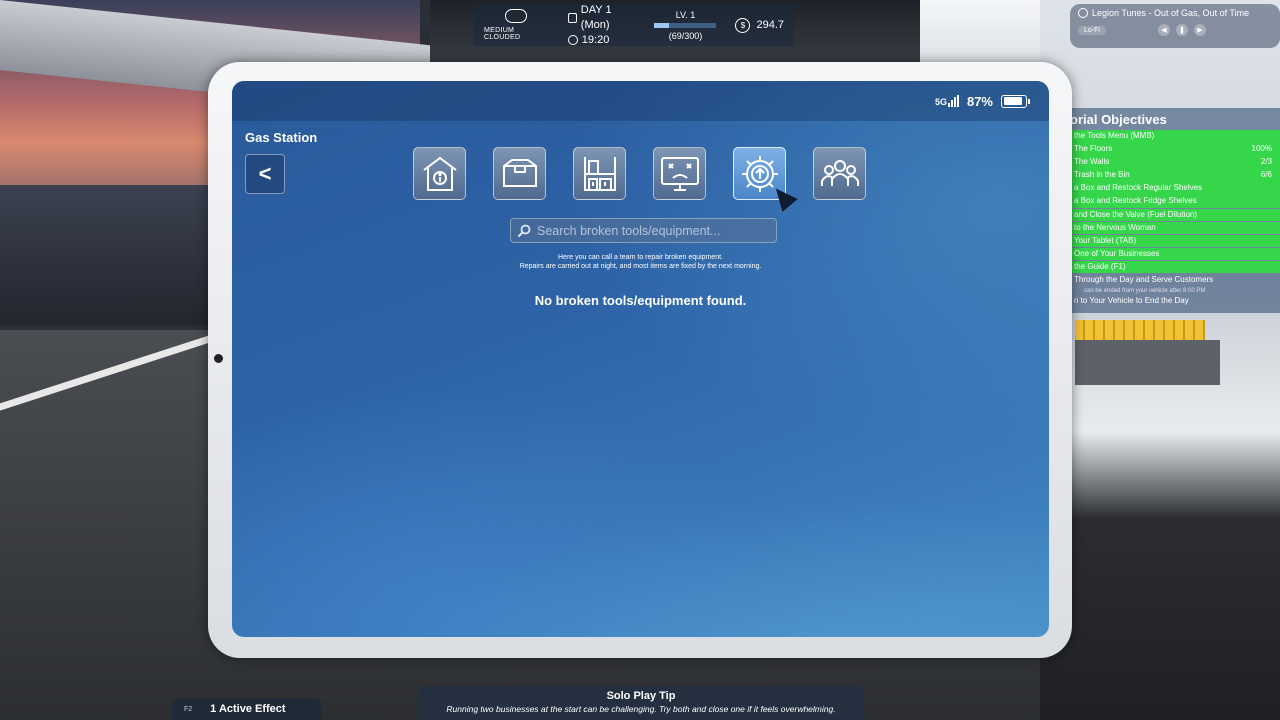  I want to click on objective-item: Your Tablet (TAB), so click(1171, 241).